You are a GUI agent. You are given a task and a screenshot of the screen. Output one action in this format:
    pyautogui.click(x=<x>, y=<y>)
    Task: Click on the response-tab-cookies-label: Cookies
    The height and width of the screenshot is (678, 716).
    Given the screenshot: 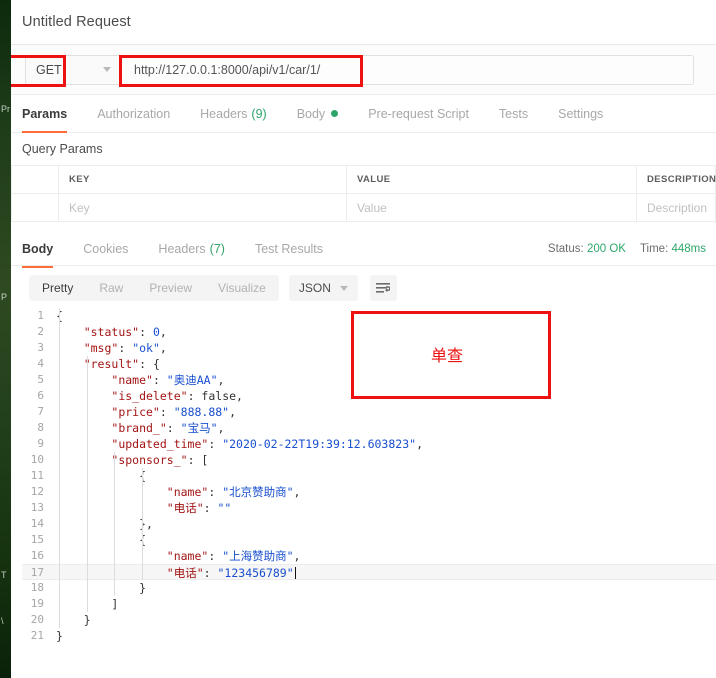 What is the action you would take?
    pyautogui.click(x=106, y=248)
    